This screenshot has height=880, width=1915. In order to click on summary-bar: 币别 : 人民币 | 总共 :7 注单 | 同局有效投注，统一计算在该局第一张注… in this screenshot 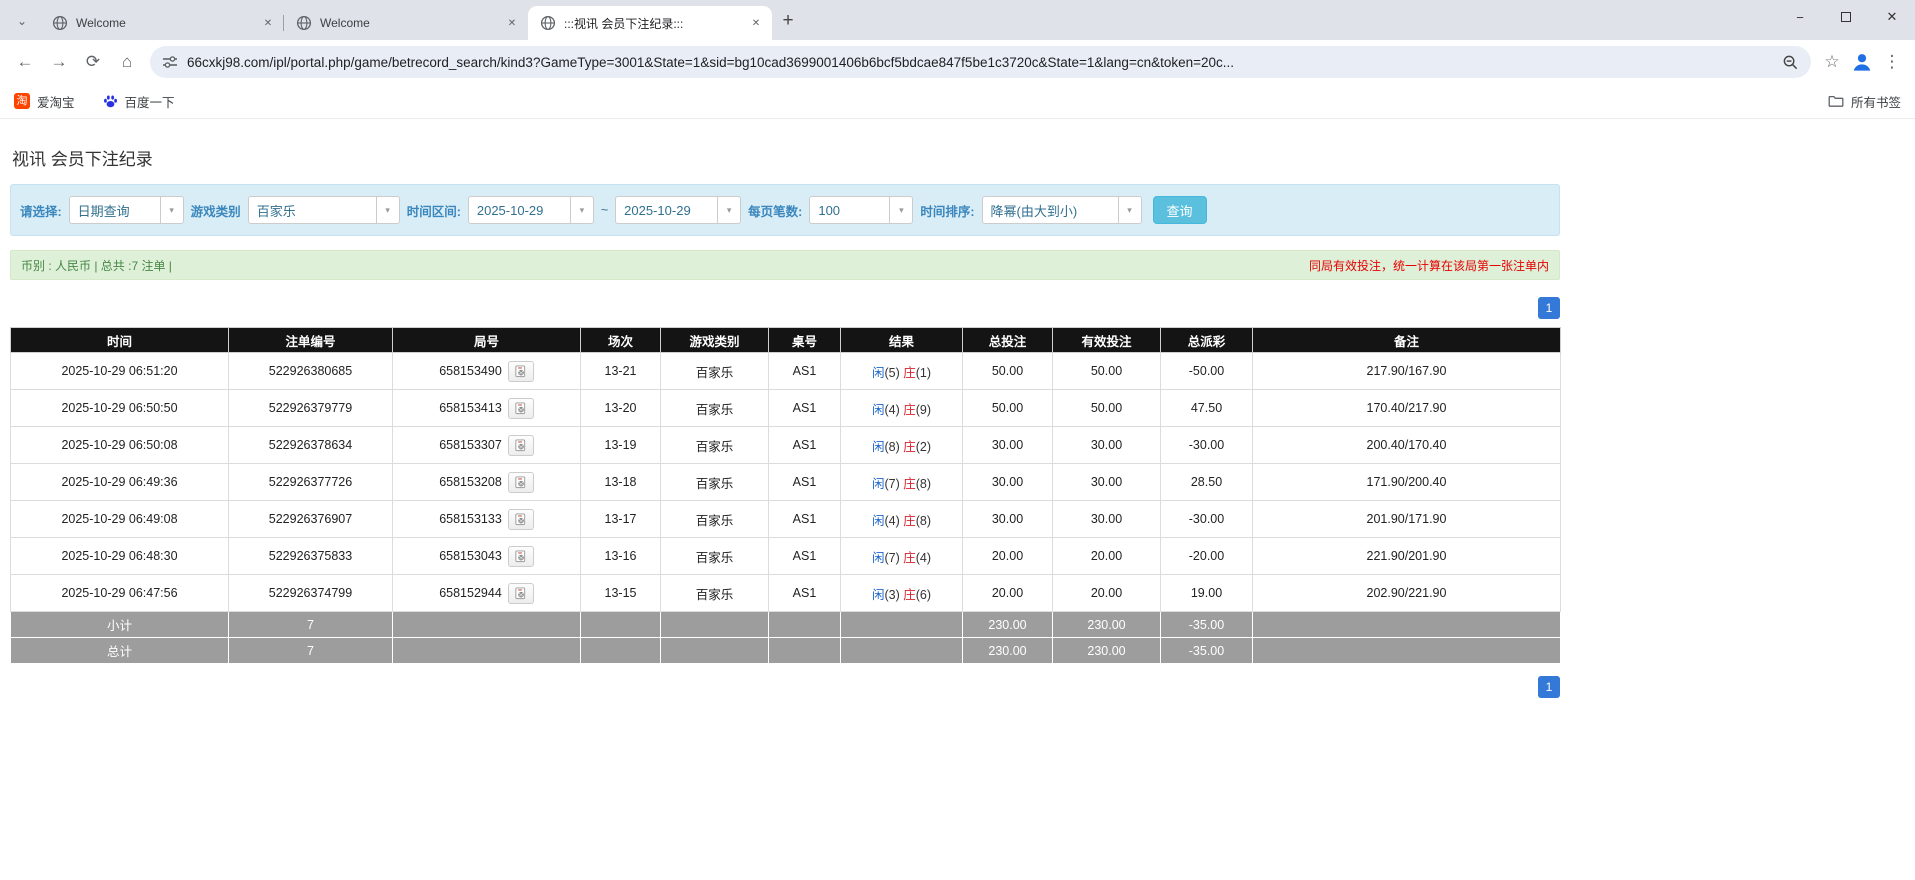, I will do `click(785, 265)`.